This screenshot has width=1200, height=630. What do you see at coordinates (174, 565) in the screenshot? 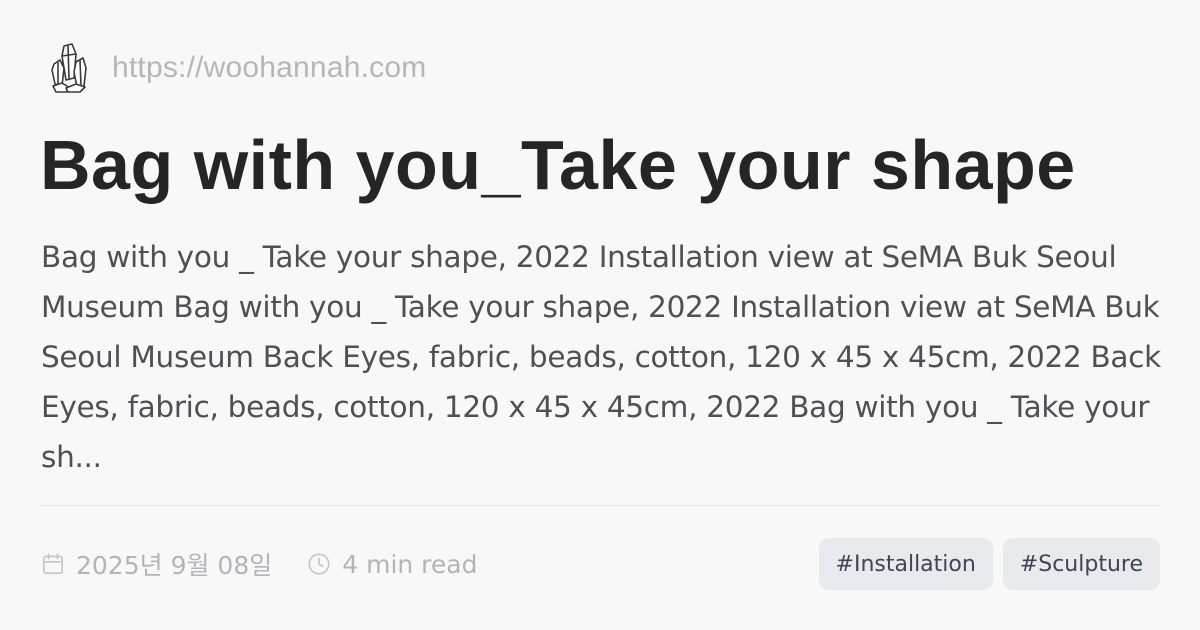
I see `post-date-text: 2025년 9월 08일` at bounding box center [174, 565].